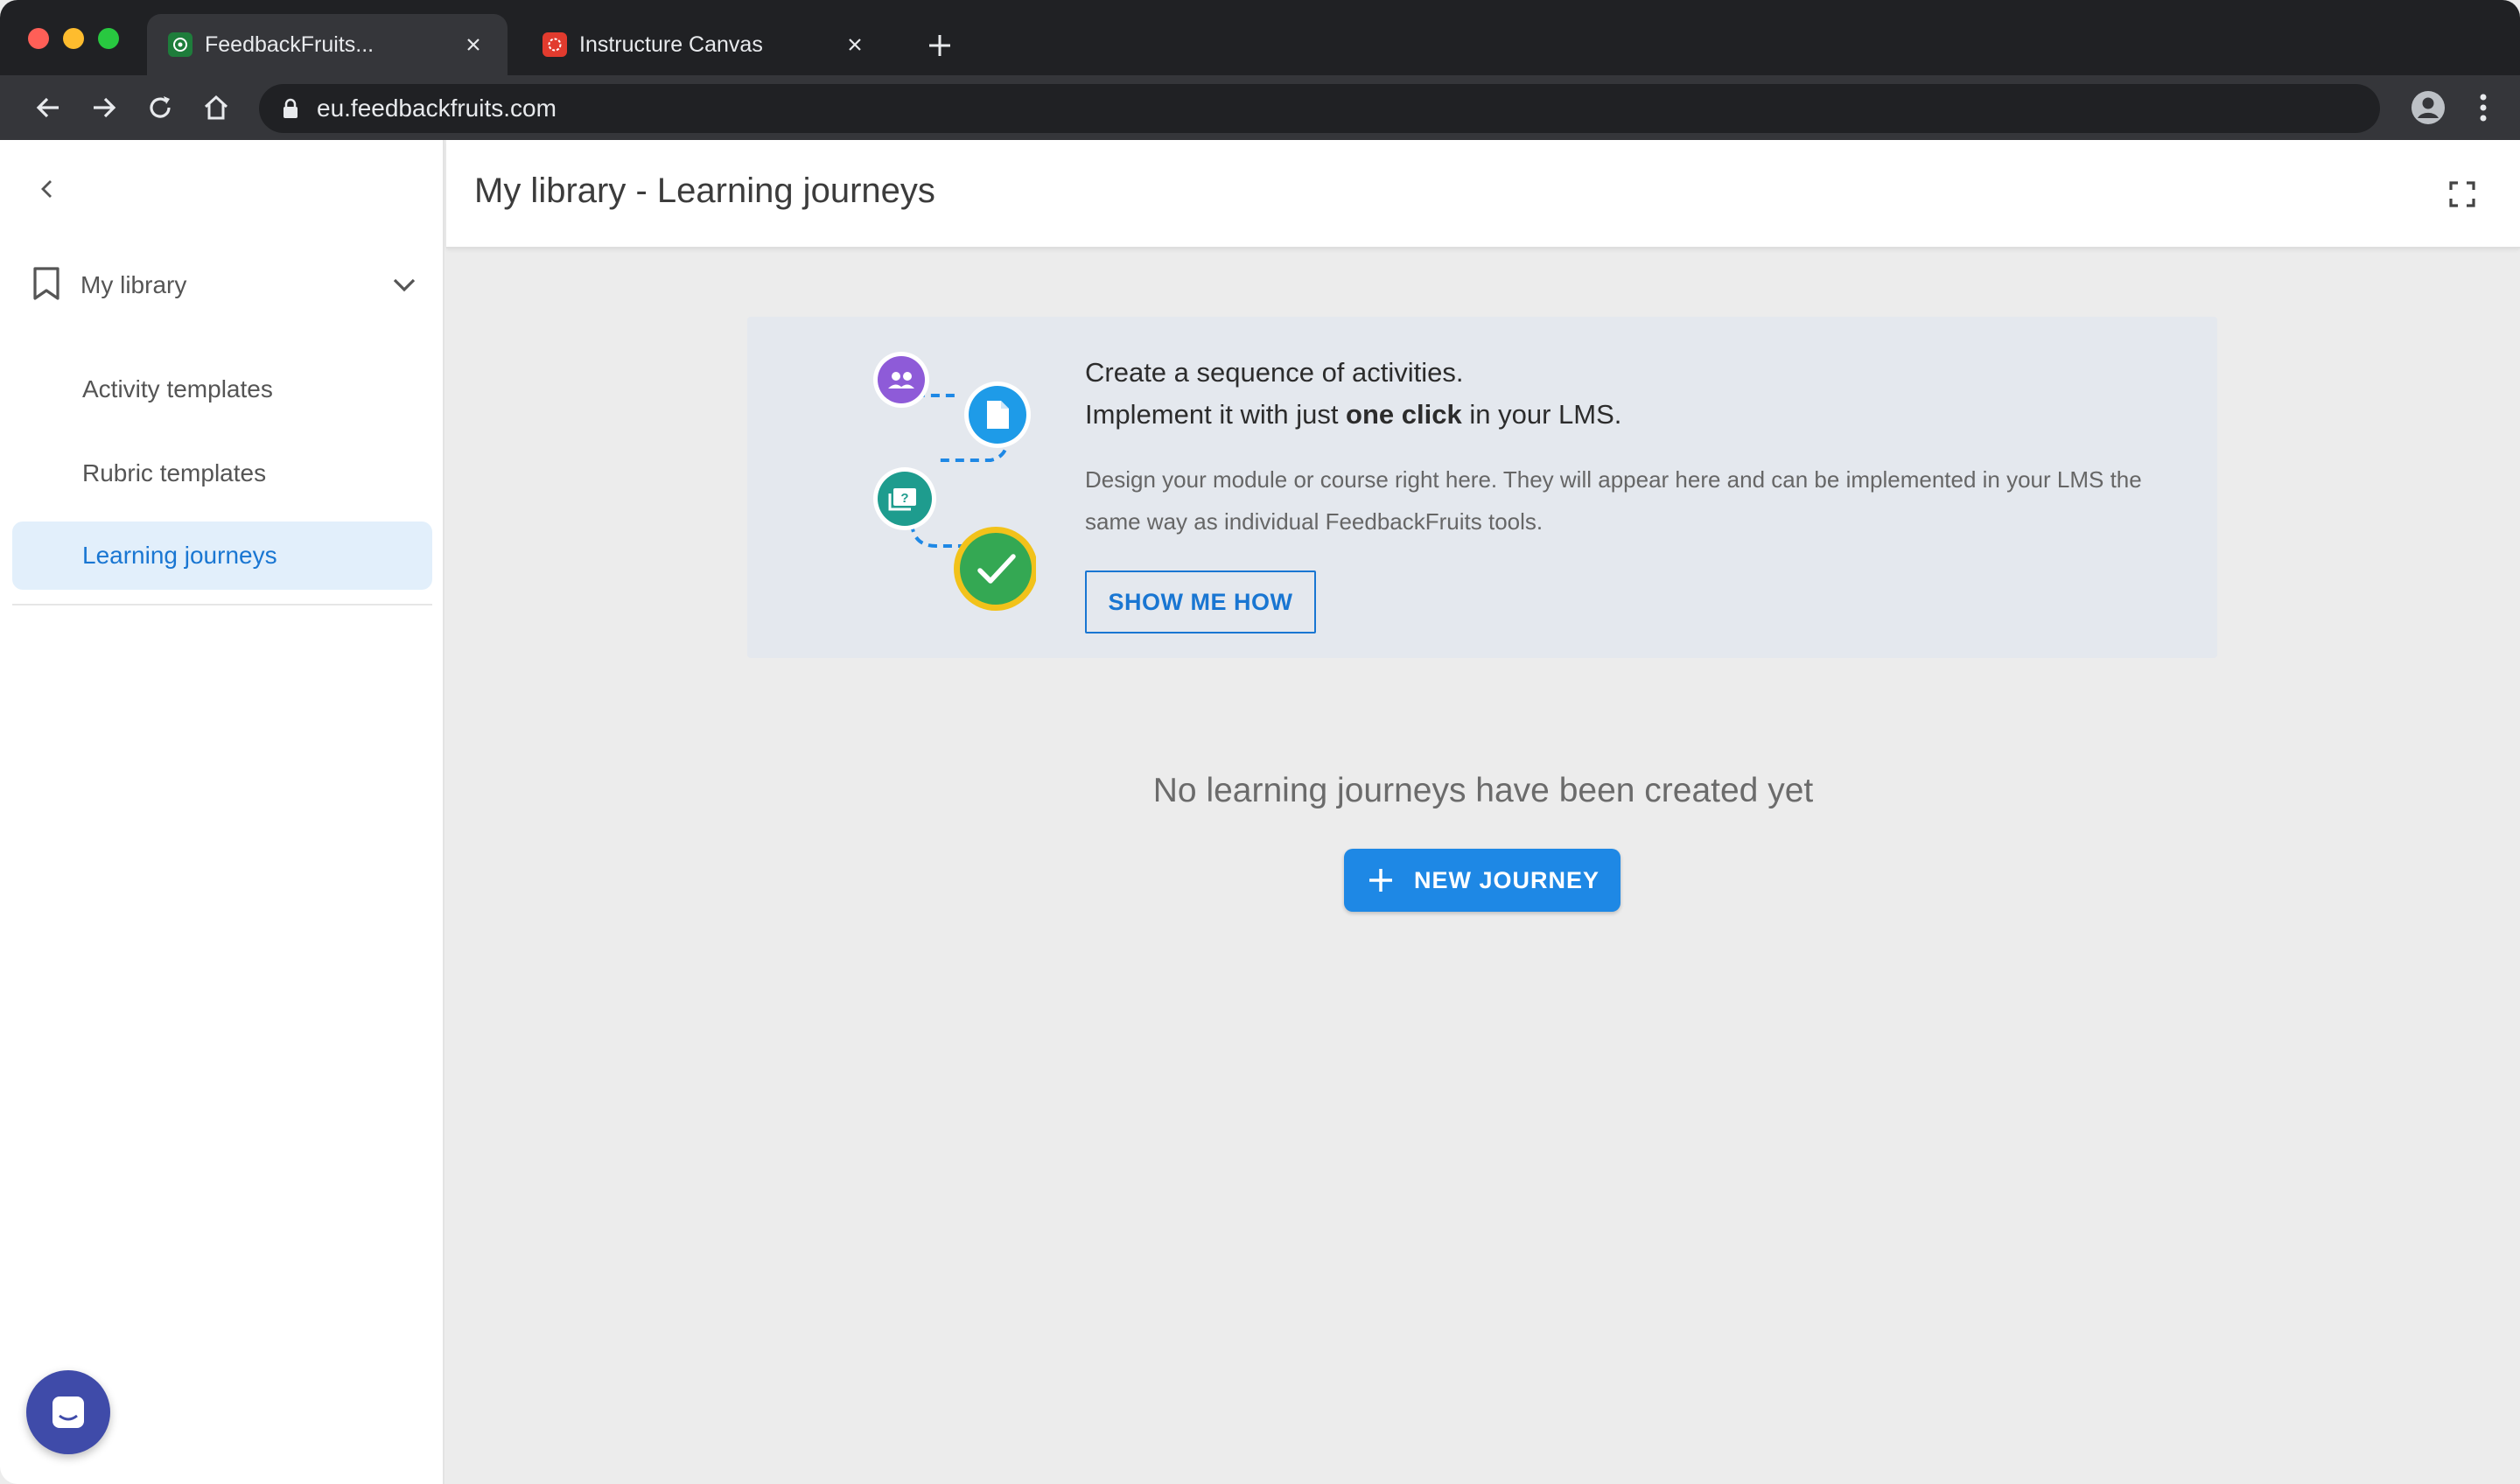 This screenshot has height=1484, width=2520. I want to click on new-tab-icon, so click(939, 45).